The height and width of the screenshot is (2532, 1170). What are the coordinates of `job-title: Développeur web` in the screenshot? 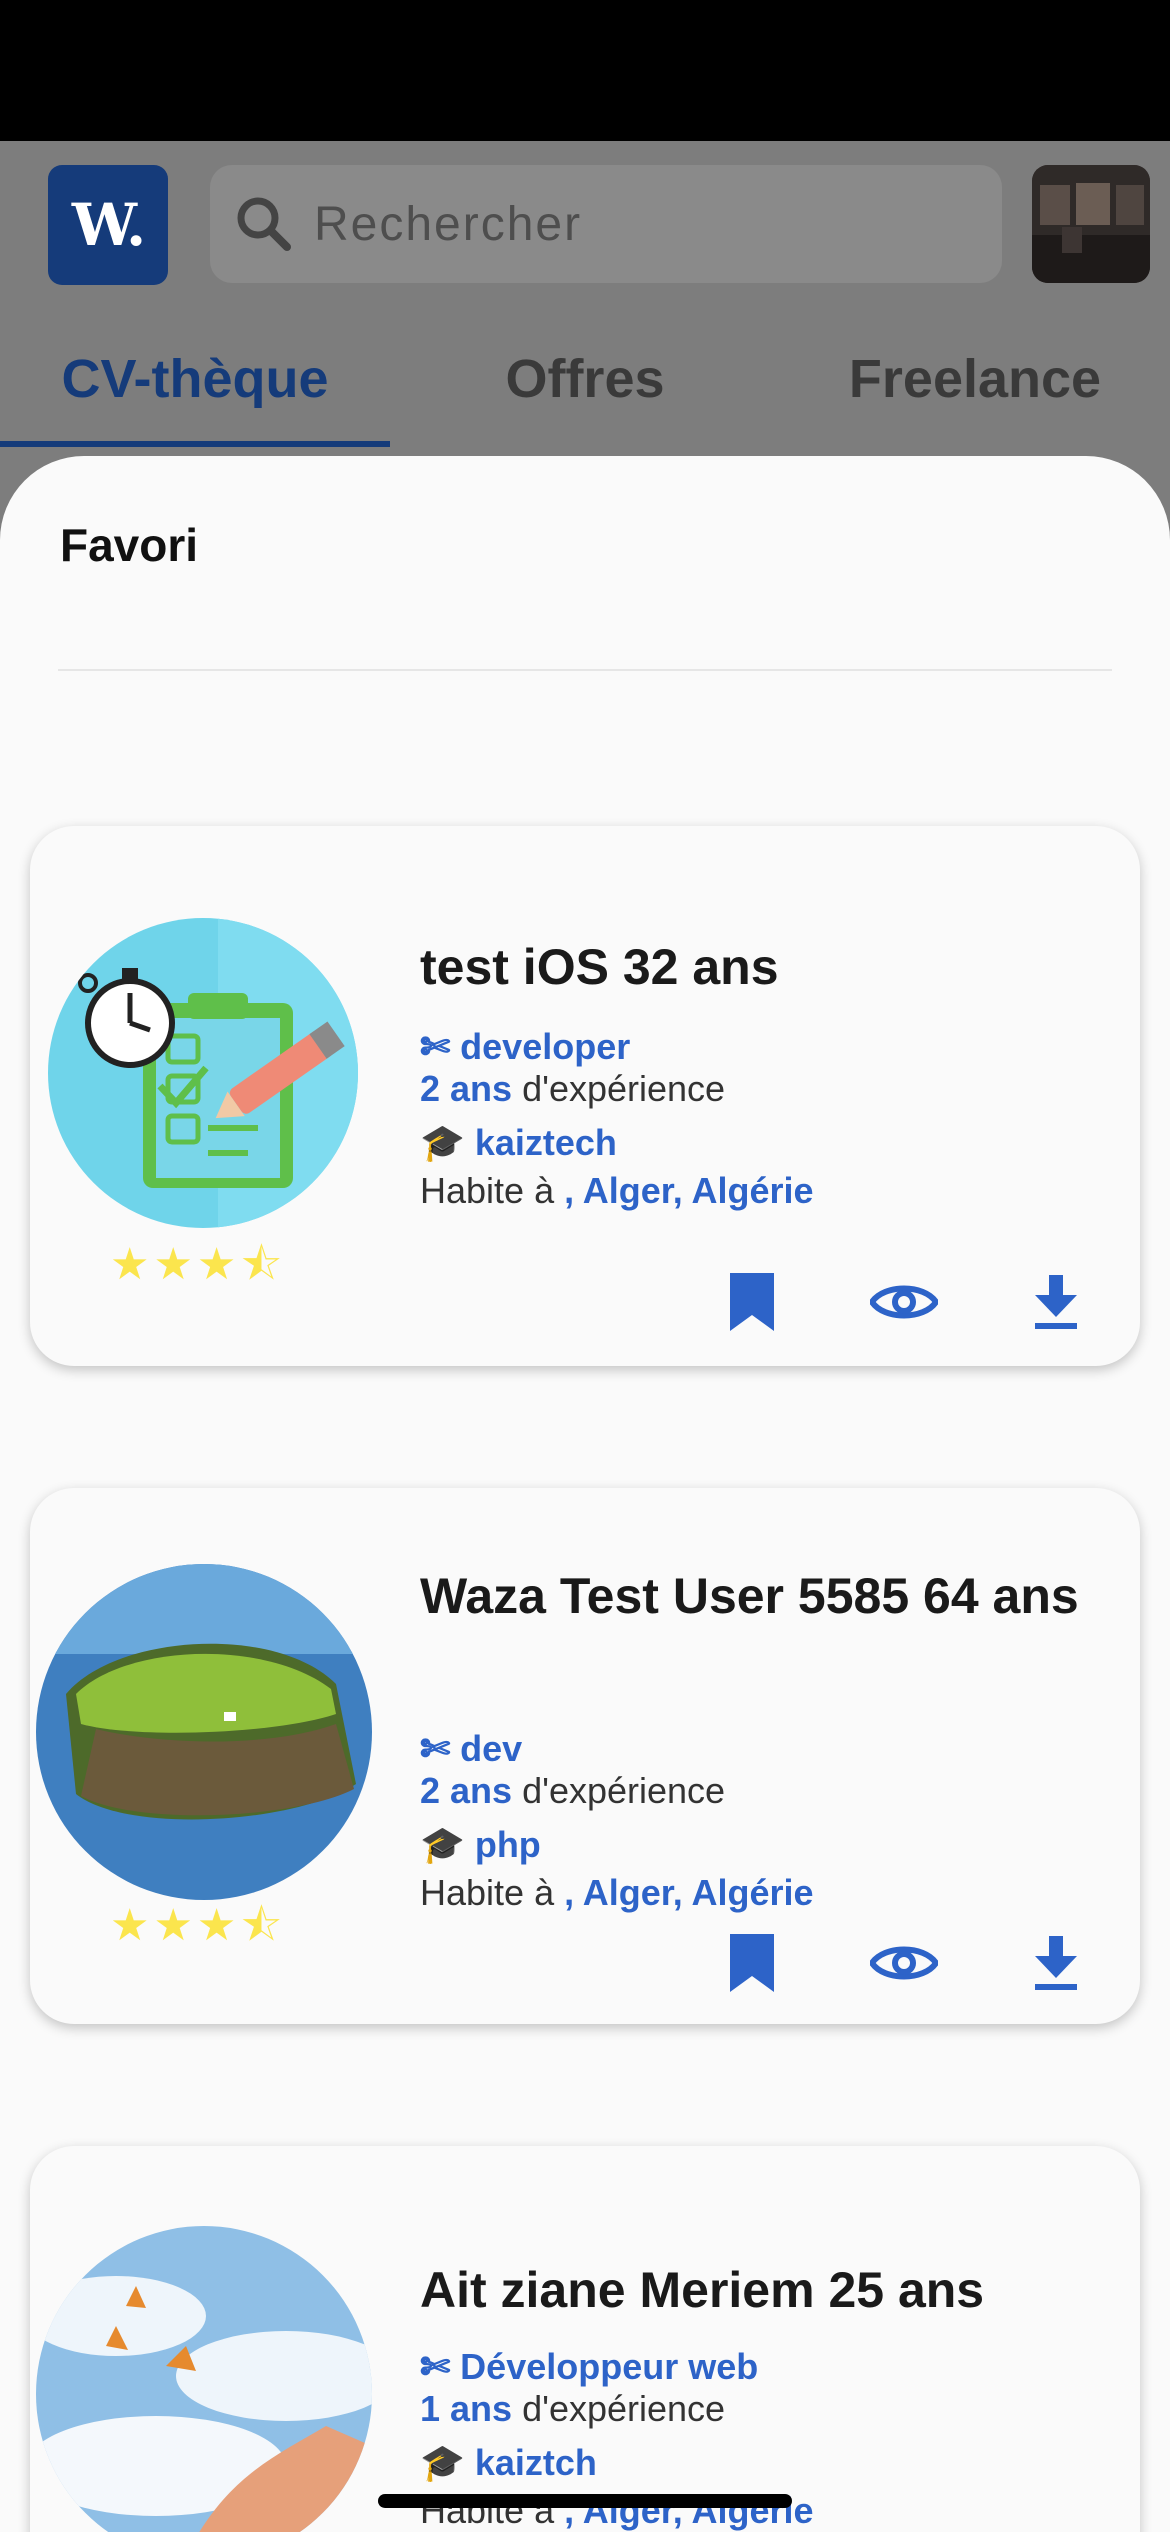 It's located at (609, 2366).